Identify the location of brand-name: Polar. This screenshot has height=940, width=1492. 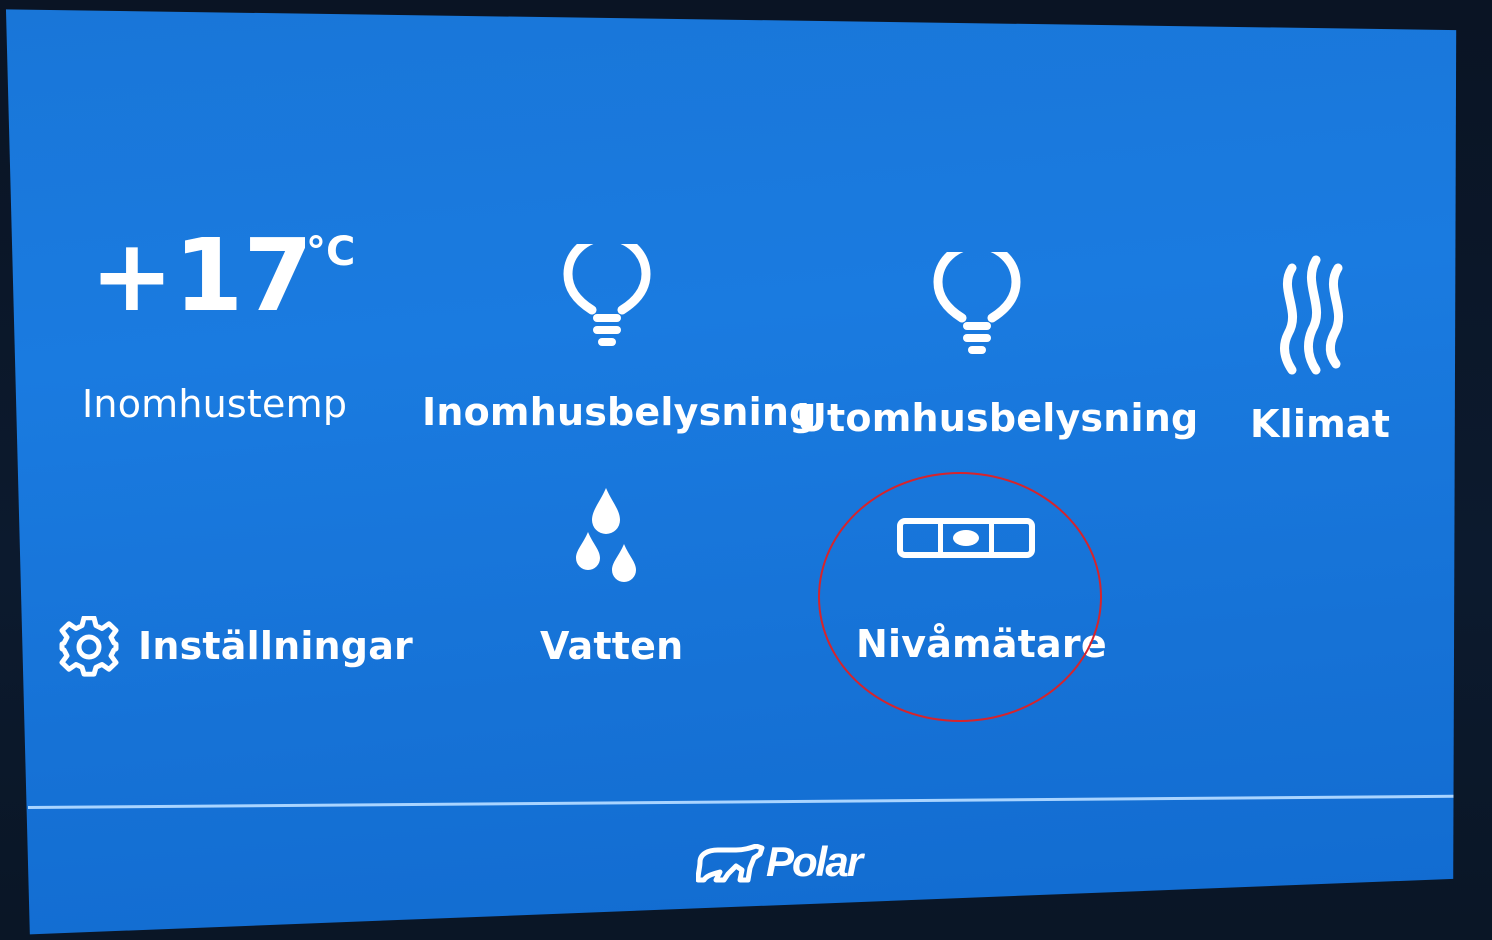
(814, 861).